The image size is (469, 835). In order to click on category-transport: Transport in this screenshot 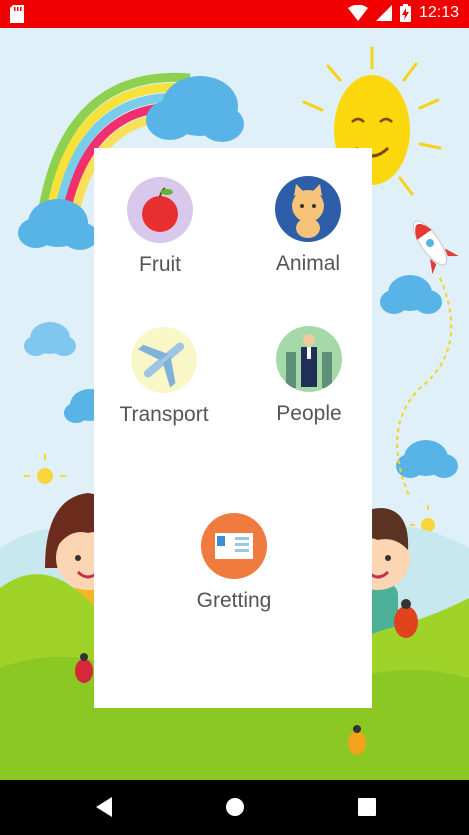, I will do `click(164, 377)`.